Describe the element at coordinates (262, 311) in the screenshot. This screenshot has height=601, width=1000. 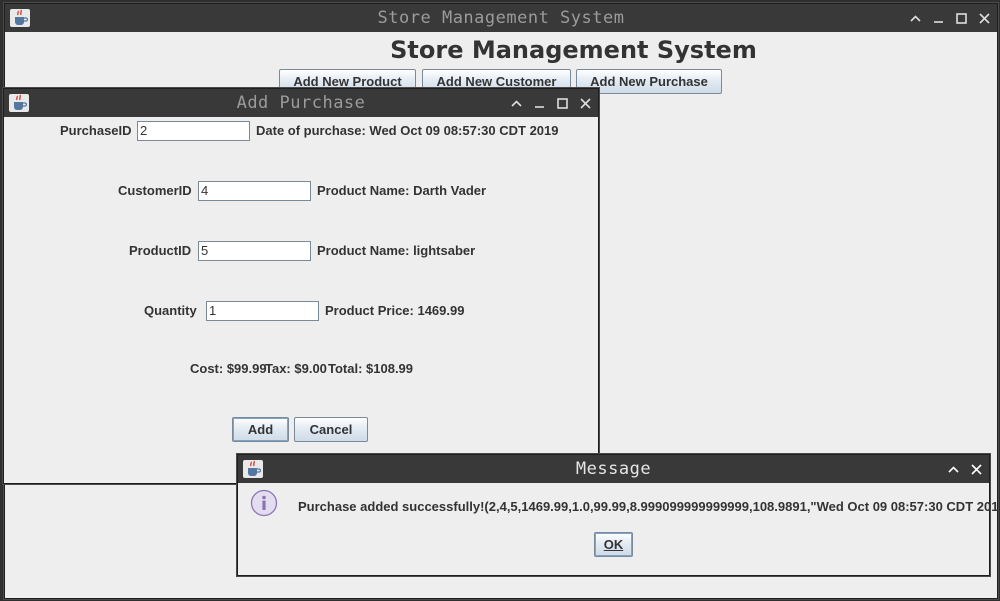
I see `quantity-field: 1` at that location.